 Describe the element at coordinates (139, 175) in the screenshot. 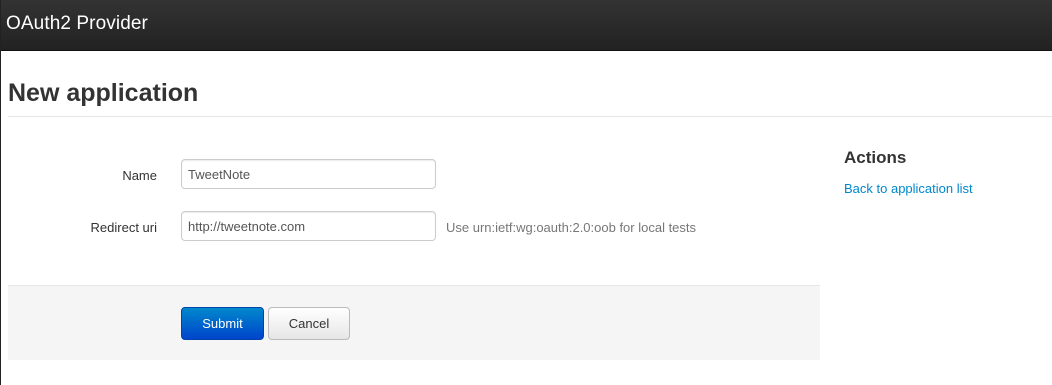

I see `name-label: Name` at that location.